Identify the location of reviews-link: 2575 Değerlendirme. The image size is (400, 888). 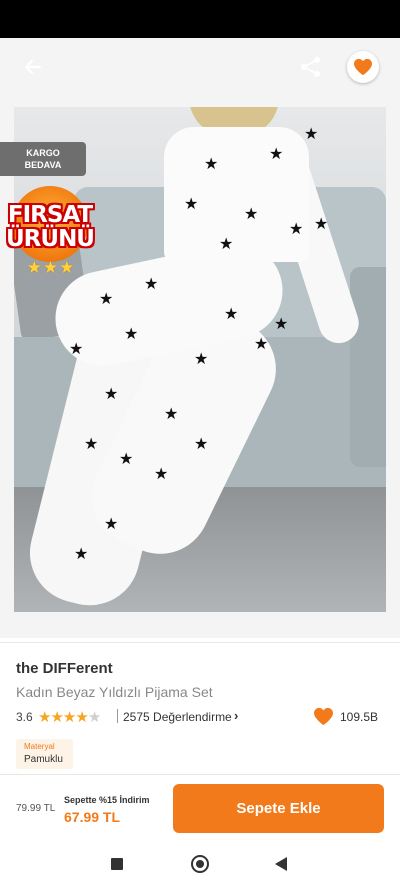
(177, 717).